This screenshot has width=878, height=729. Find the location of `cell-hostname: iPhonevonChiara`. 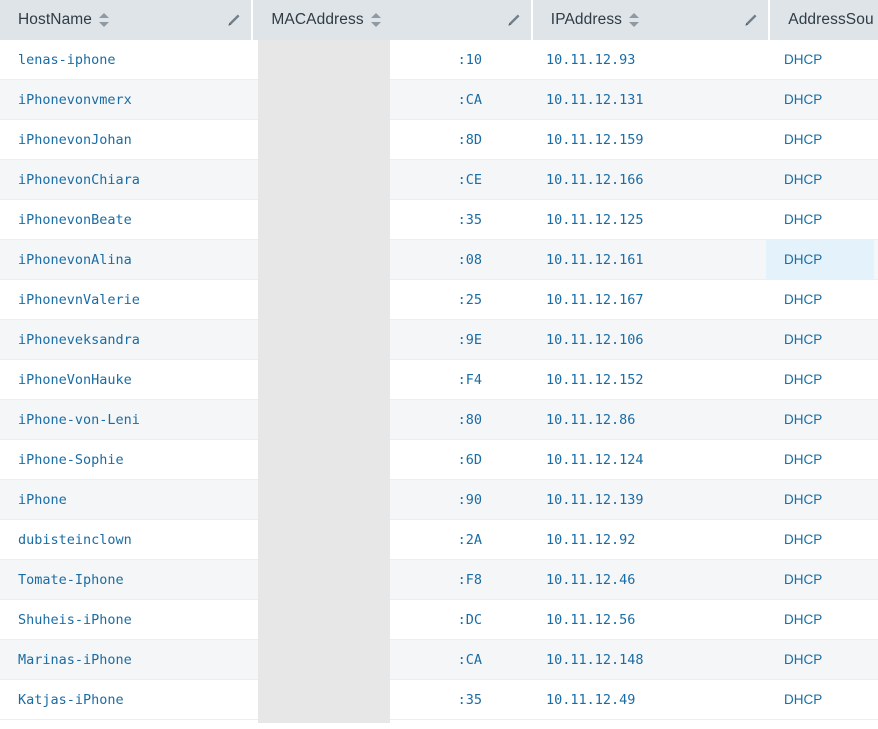

cell-hostname: iPhonevonChiara is located at coordinates (126, 179).